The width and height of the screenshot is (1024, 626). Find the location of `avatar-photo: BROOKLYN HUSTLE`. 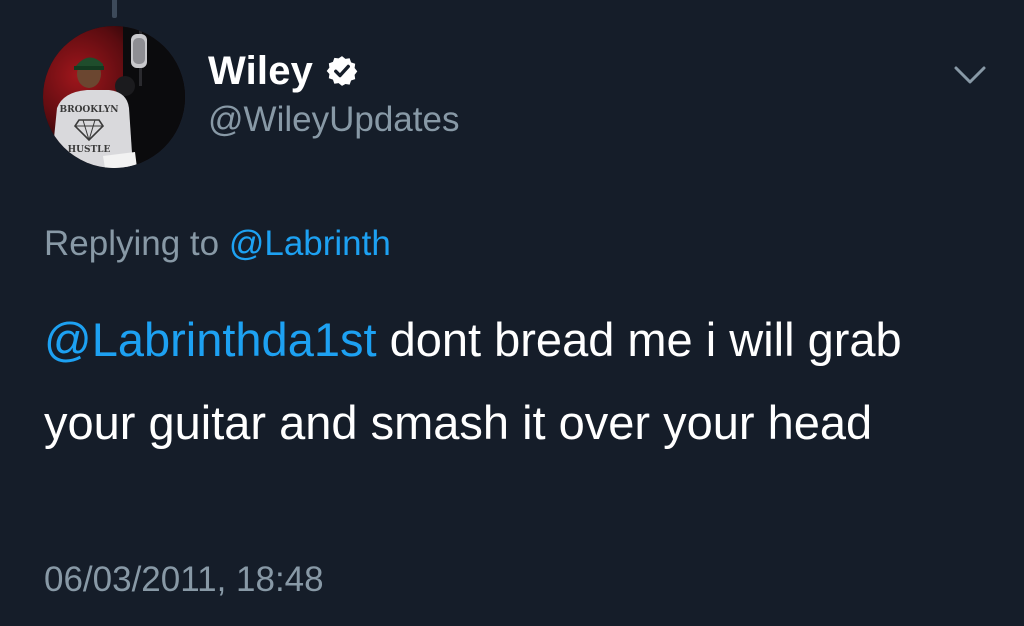

avatar-photo: BROOKLYN HUSTLE is located at coordinates (114, 97).